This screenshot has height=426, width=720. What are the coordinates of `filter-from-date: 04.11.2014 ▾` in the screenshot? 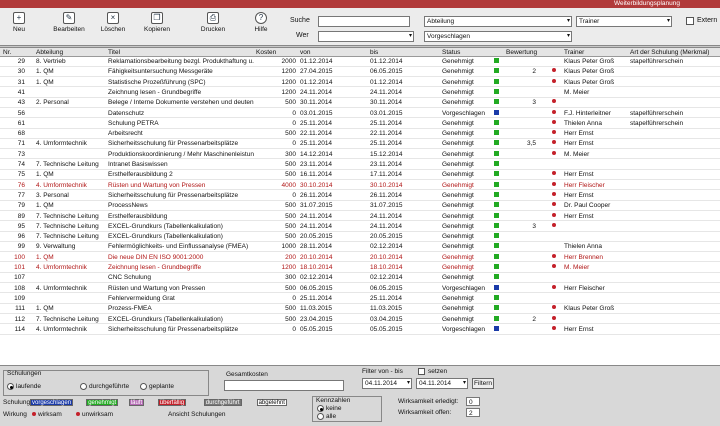 It's located at (387, 383).